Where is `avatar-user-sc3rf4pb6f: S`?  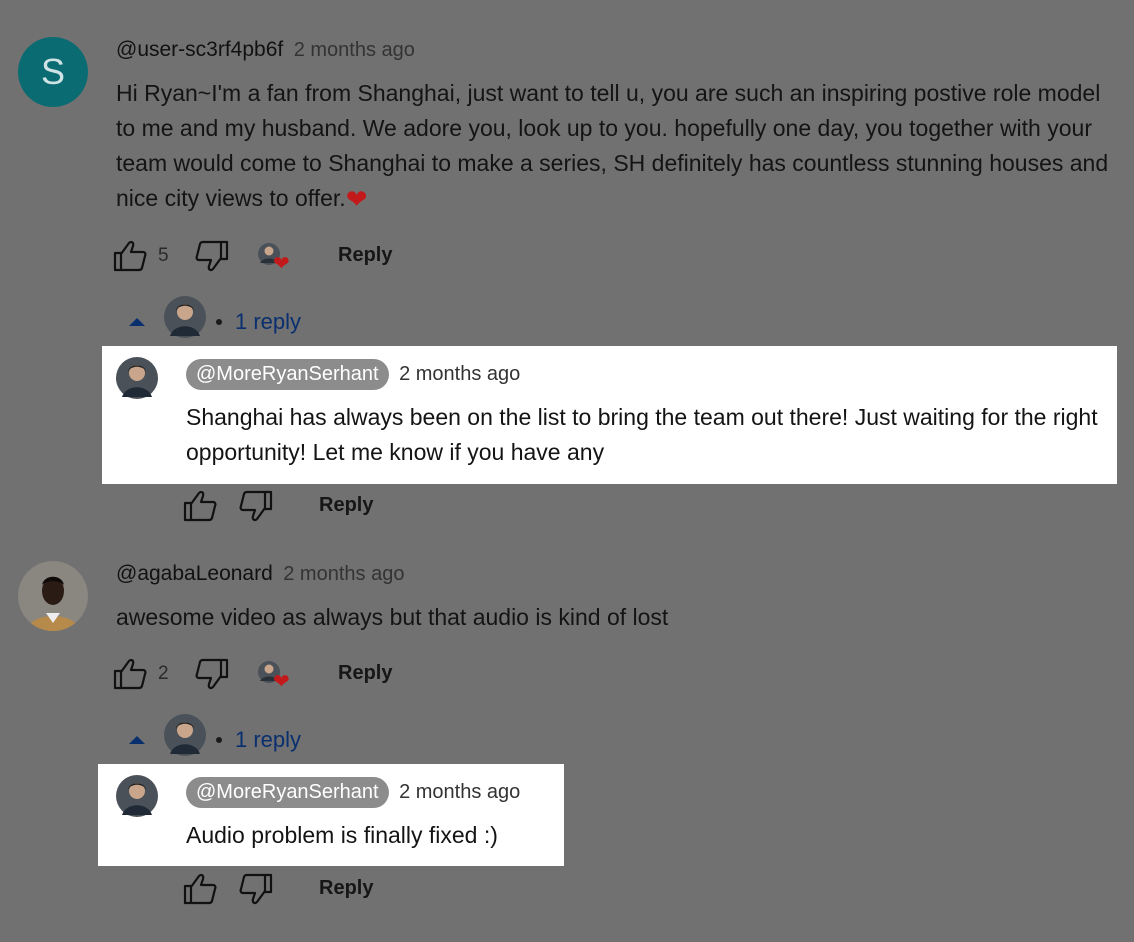 avatar-user-sc3rf4pb6f: S is located at coordinates (53, 72).